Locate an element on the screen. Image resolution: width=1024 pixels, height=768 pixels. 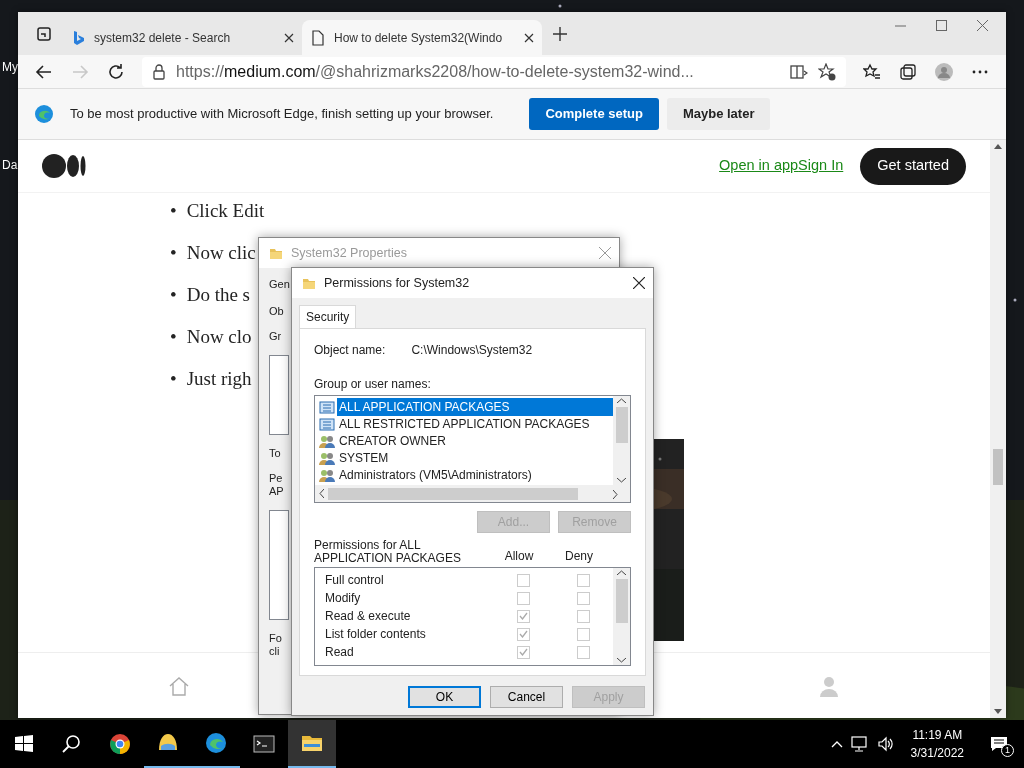
clock-date: 3/31/2022 is located at coordinates (937, 753).